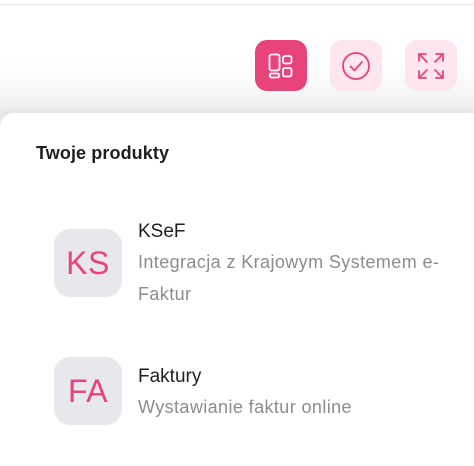 The width and height of the screenshot is (474, 466). Describe the element at coordinates (237, 4) in the screenshot. I see `top-divider` at that location.